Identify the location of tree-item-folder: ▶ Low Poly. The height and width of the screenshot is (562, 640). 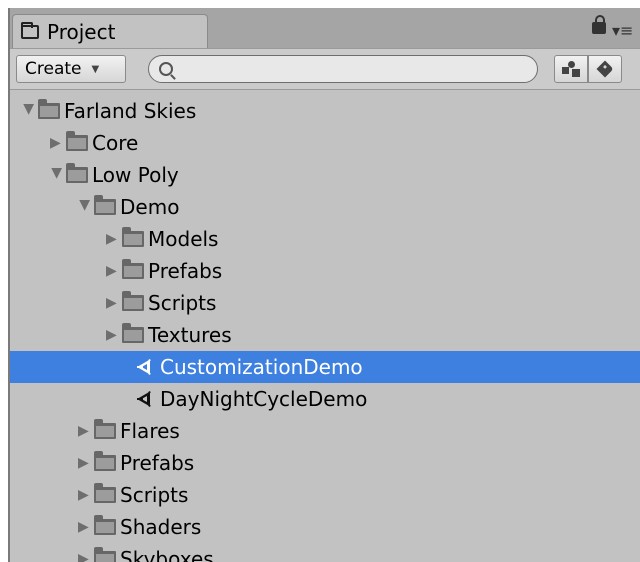
(325, 175).